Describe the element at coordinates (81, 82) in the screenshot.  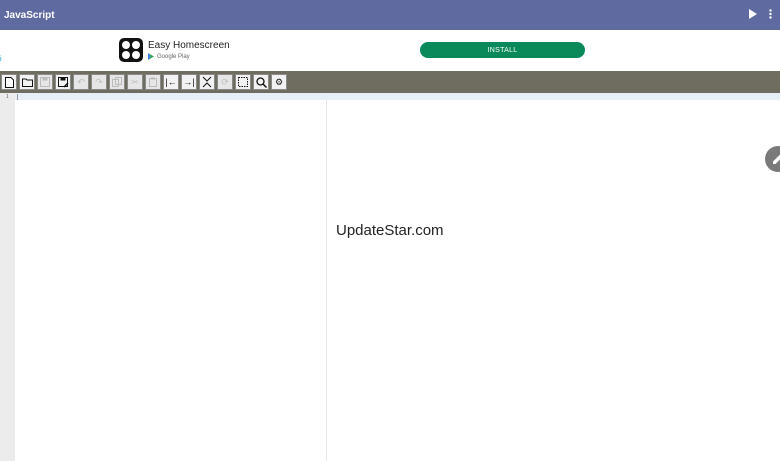
I see `undo-icon: ↶` at that location.